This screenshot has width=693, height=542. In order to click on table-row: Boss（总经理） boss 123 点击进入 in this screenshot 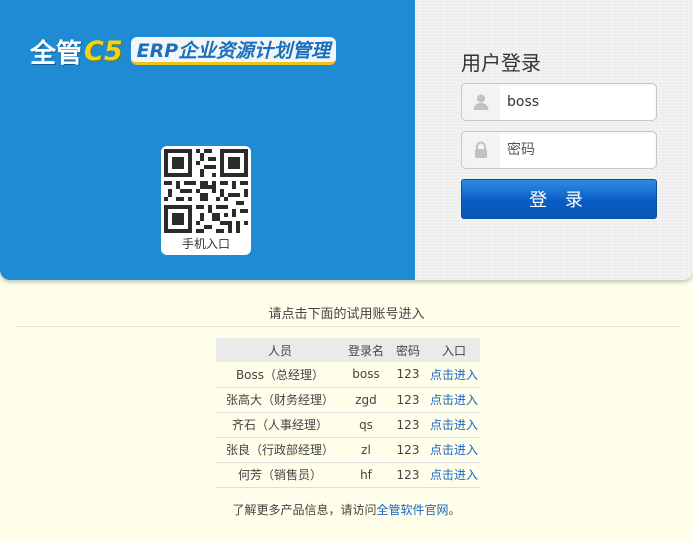, I will do `click(348, 375)`.